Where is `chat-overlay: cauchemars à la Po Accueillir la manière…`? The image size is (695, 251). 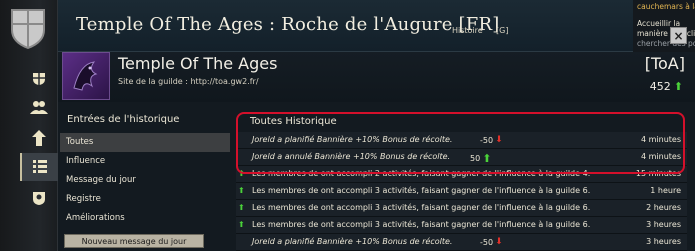 chat-overlay: cauchemars à la Po Accueillir la manière… is located at coordinates (664, 26).